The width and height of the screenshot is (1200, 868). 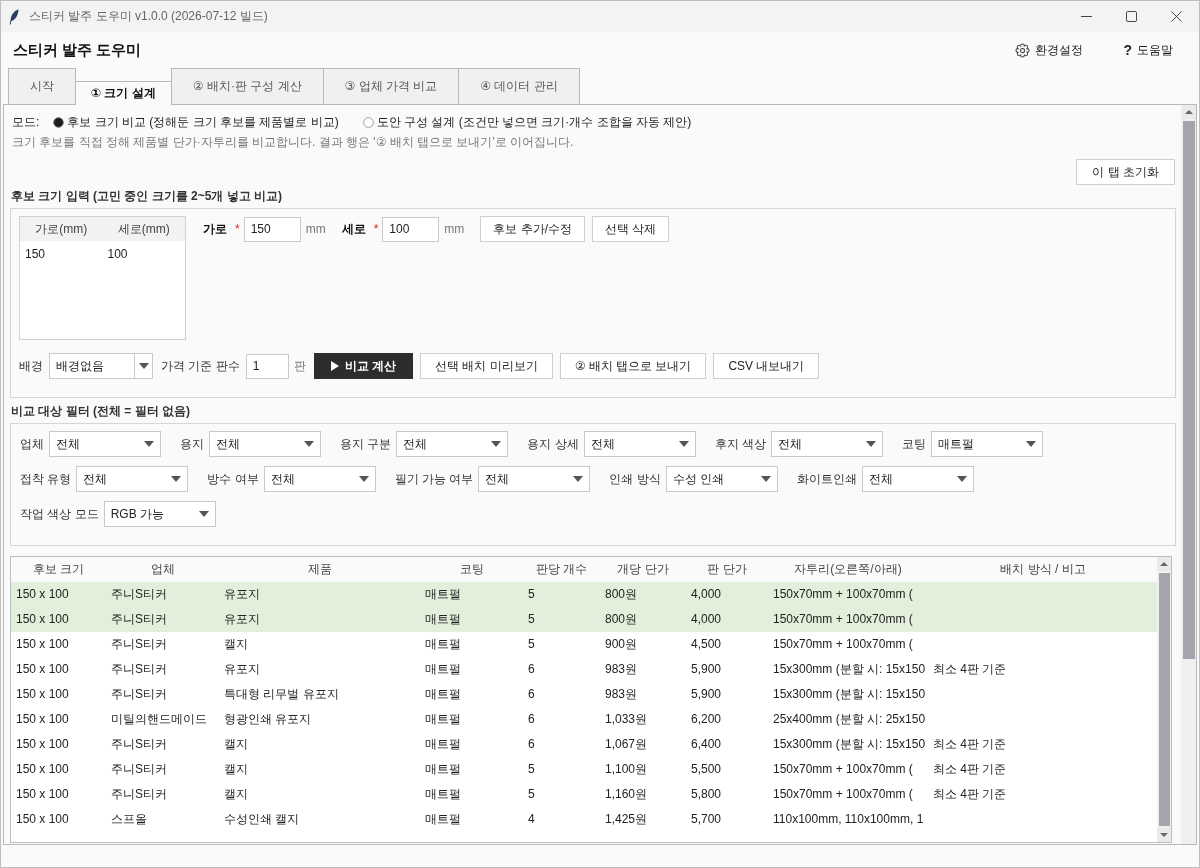 What do you see at coordinates (706, 769) in the screenshot?
I see `table-cell-text: 5,500` at bounding box center [706, 769].